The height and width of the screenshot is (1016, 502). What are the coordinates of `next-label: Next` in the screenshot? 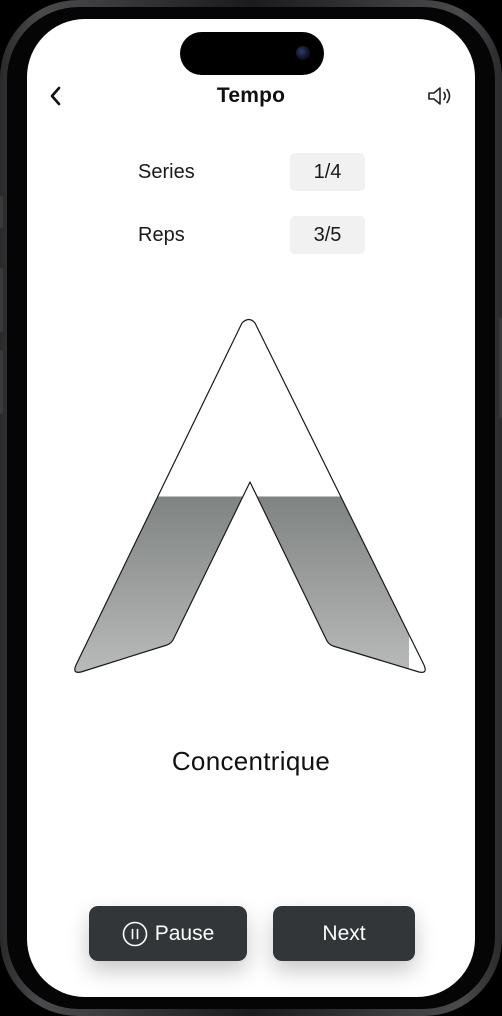 It's located at (344, 933).